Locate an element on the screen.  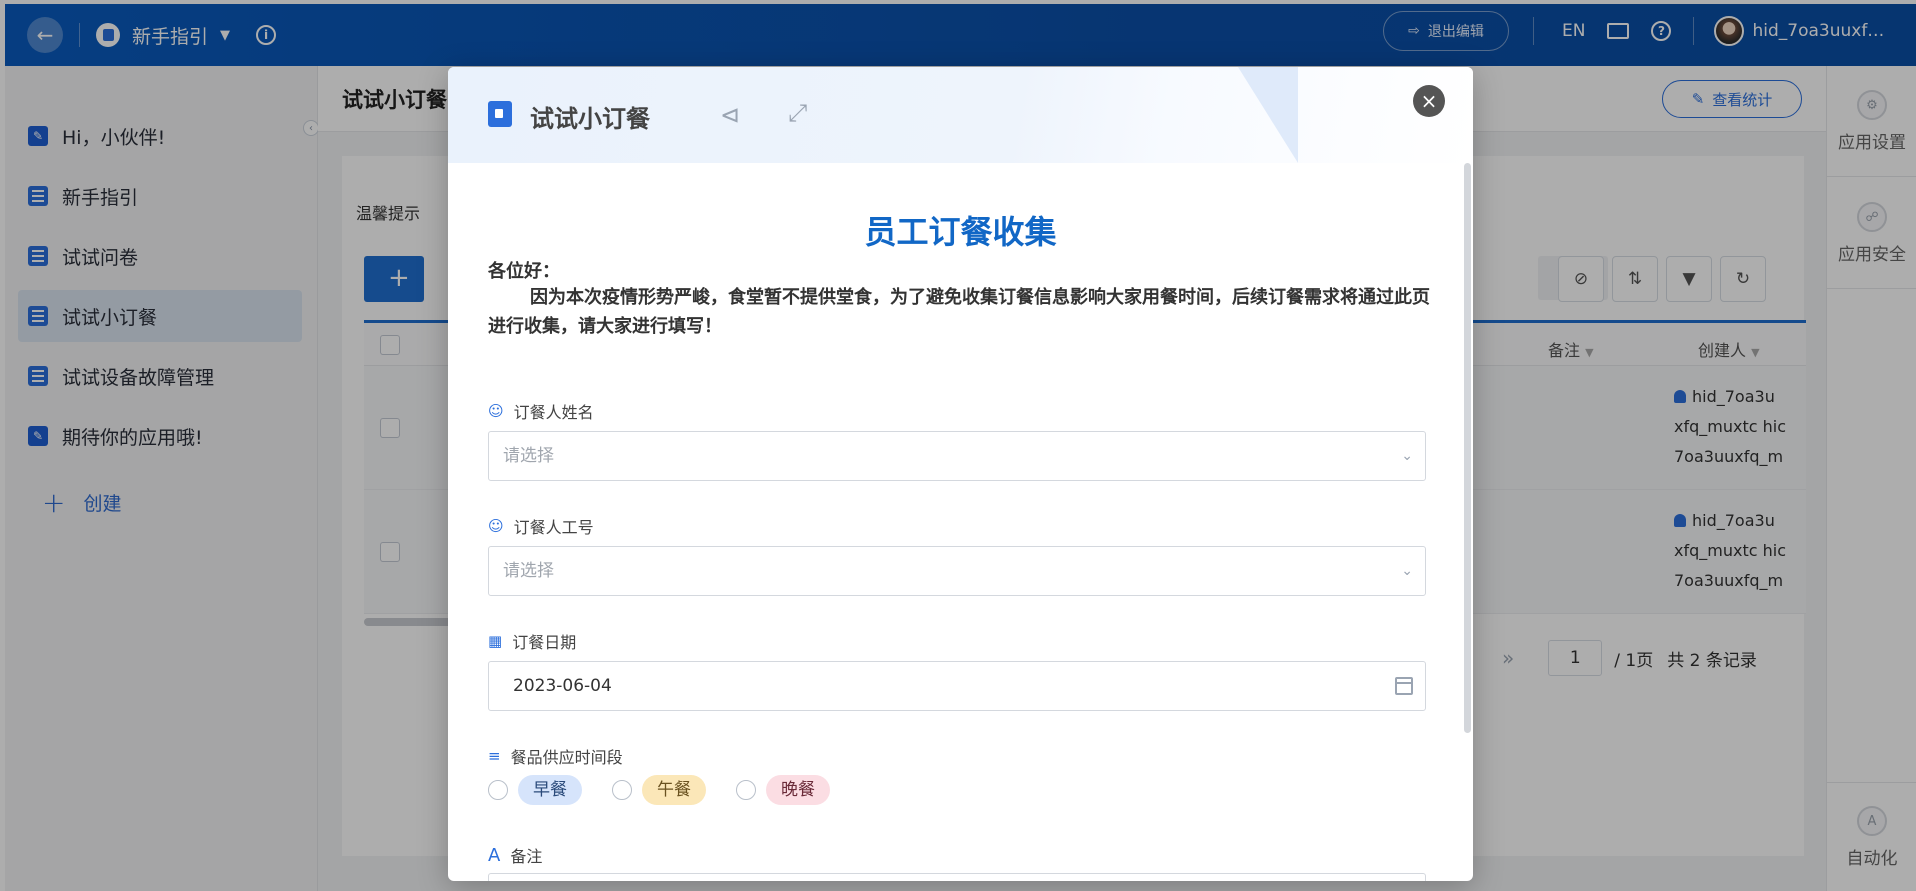
option-lunch: 午餐 is located at coordinates (674, 790).